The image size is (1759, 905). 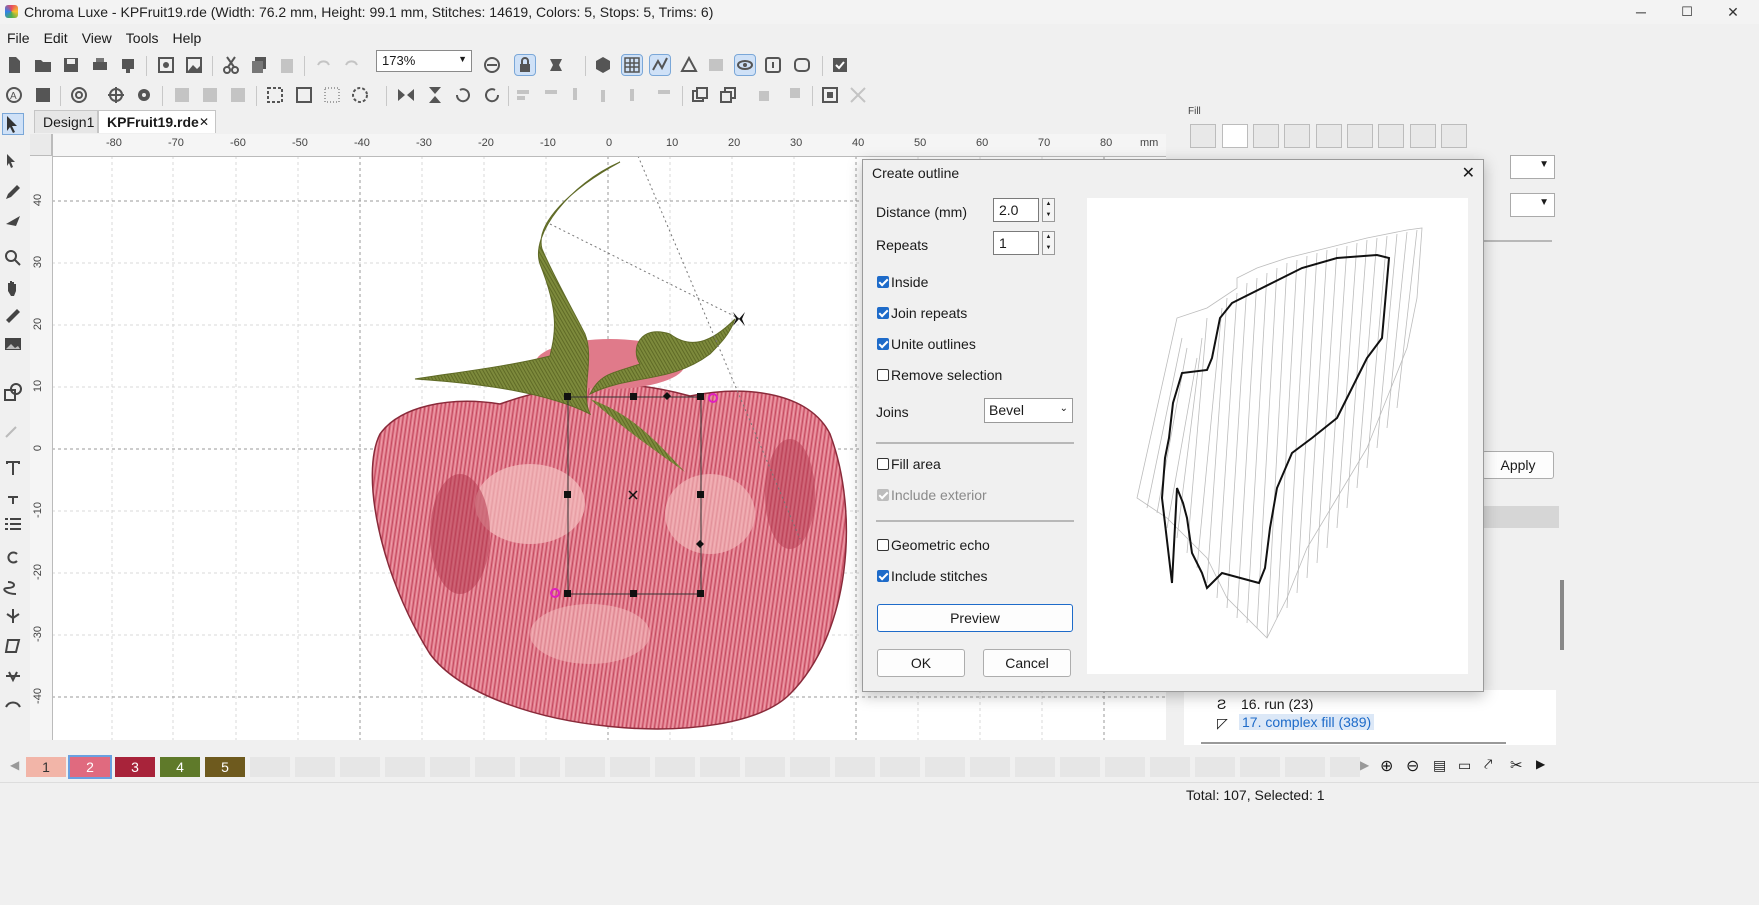 What do you see at coordinates (142, 38) in the screenshot?
I see `menu-tools: Tools` at bounding box center [142, 38].